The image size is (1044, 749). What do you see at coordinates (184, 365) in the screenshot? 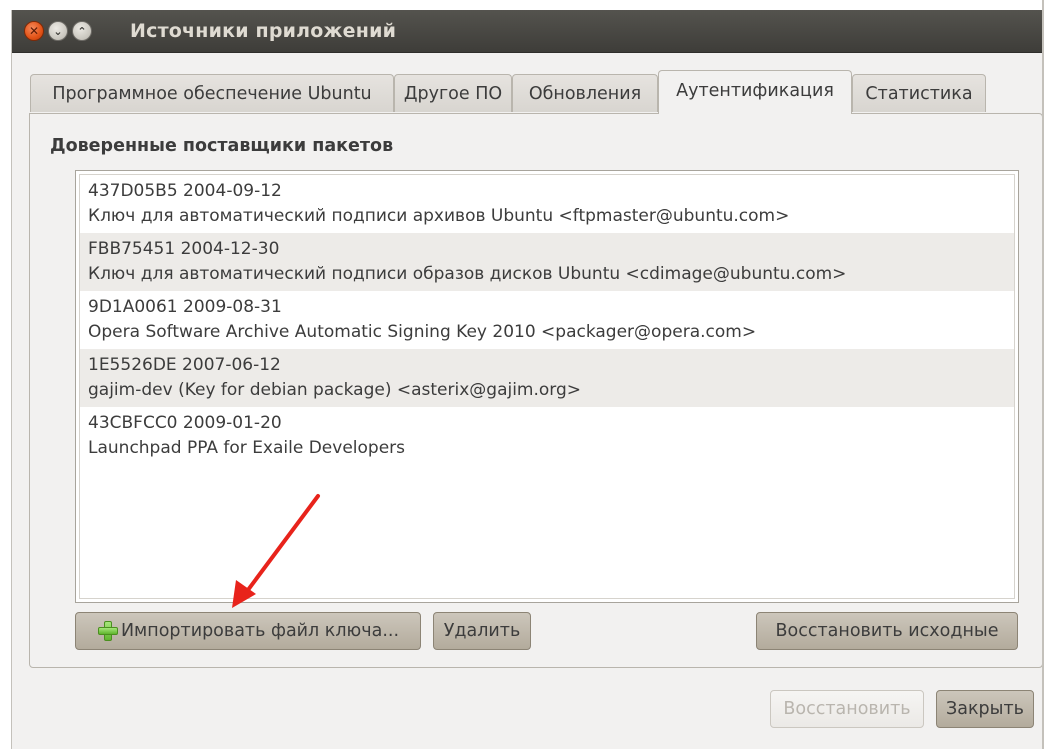
I see `key-id-date: 1E5526DE 2007-06-12` at bounding box center [184, 365].